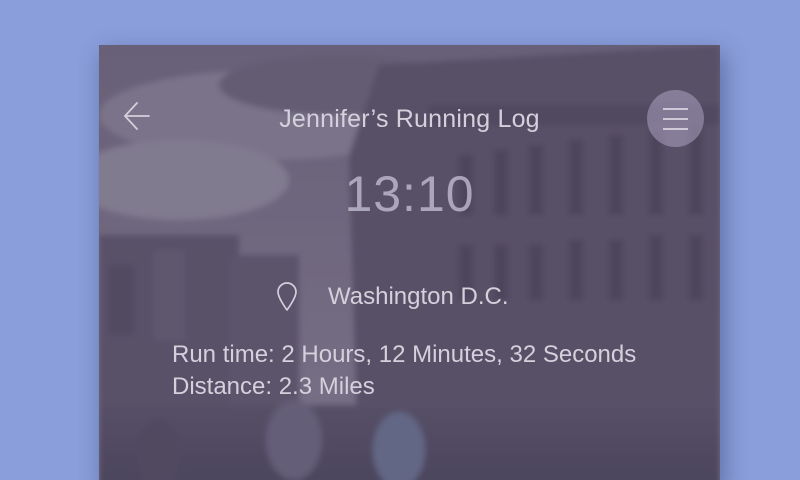 The height and width of the screenshot is (480, 800). Describe the element at coordinates (409, 194) in the screenshot. I see `clock-time: 13:10` at that location.